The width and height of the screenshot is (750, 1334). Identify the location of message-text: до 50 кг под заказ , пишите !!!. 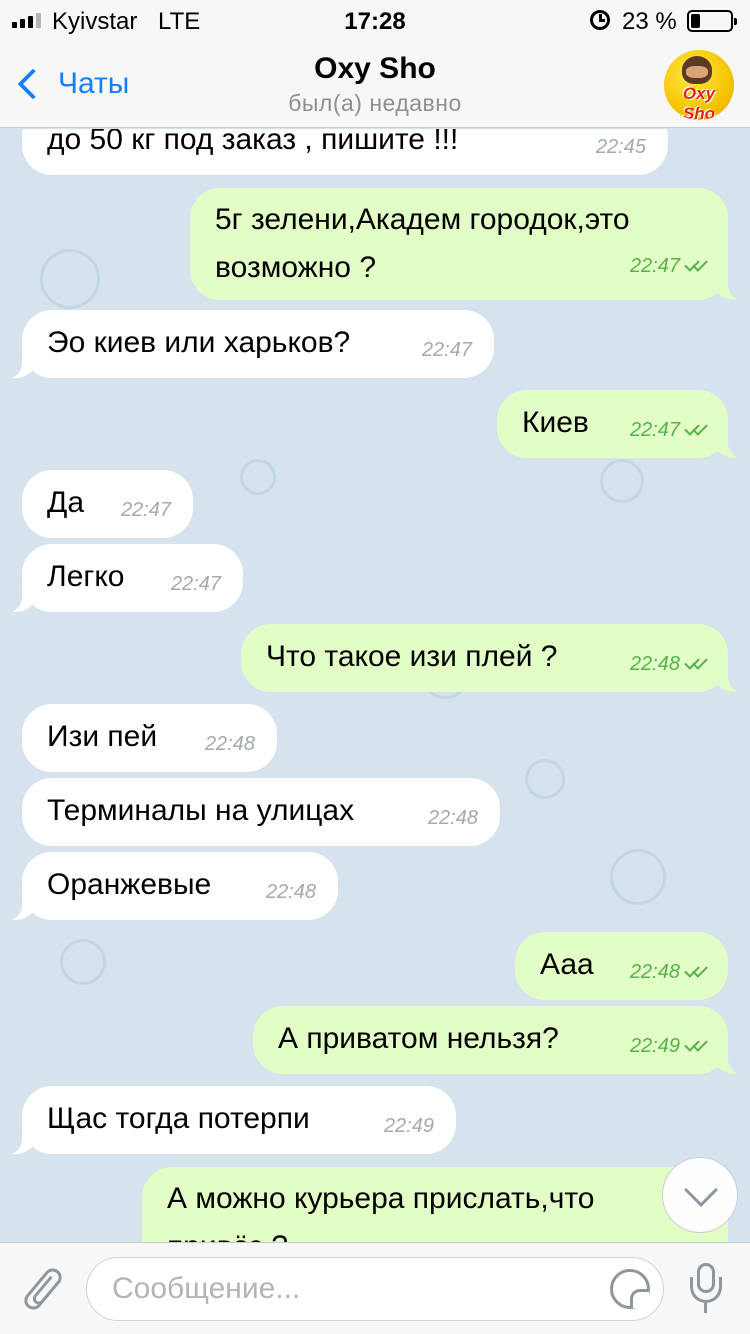
(253, 142).